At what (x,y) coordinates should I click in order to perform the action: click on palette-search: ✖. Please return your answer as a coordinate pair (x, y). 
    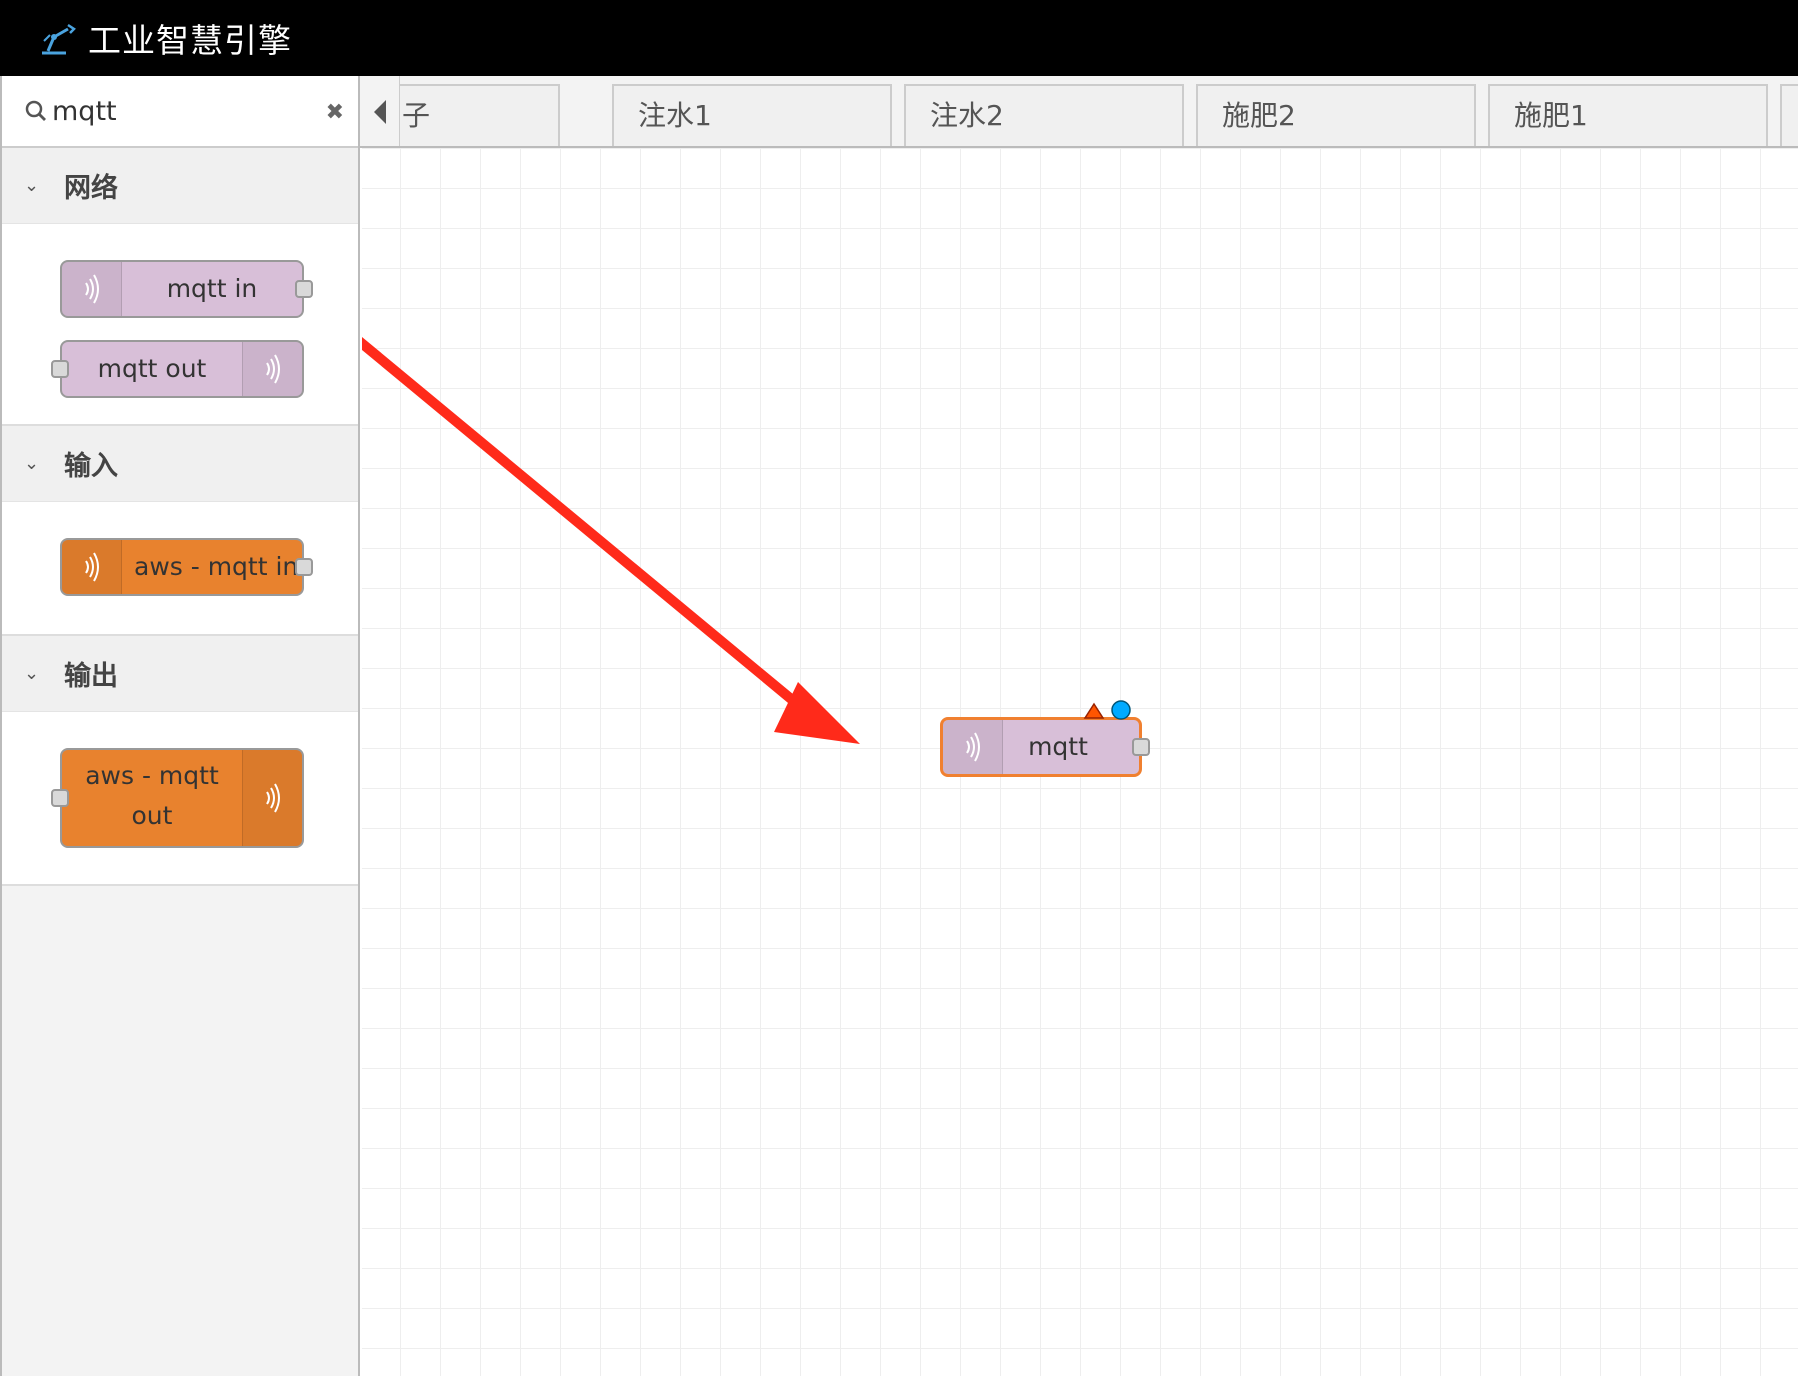
    Looking at the image, I should click on (180, 112).